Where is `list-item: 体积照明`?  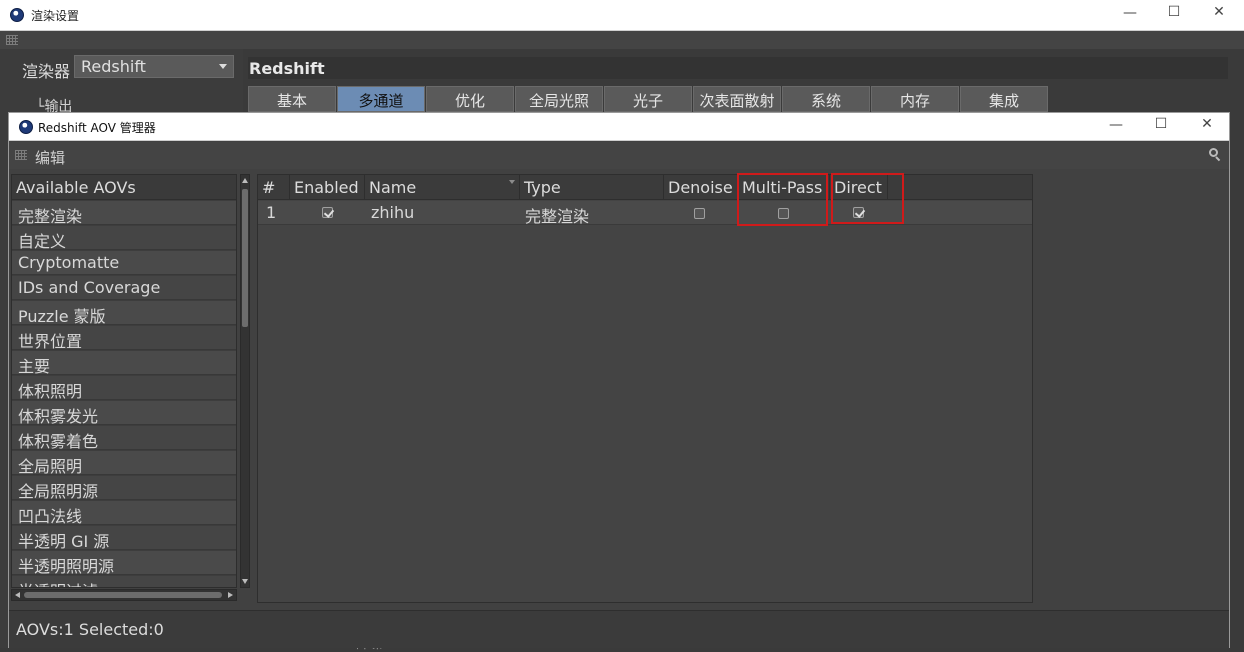
list-item: 体积照明 is located at coordinates (124, 388).